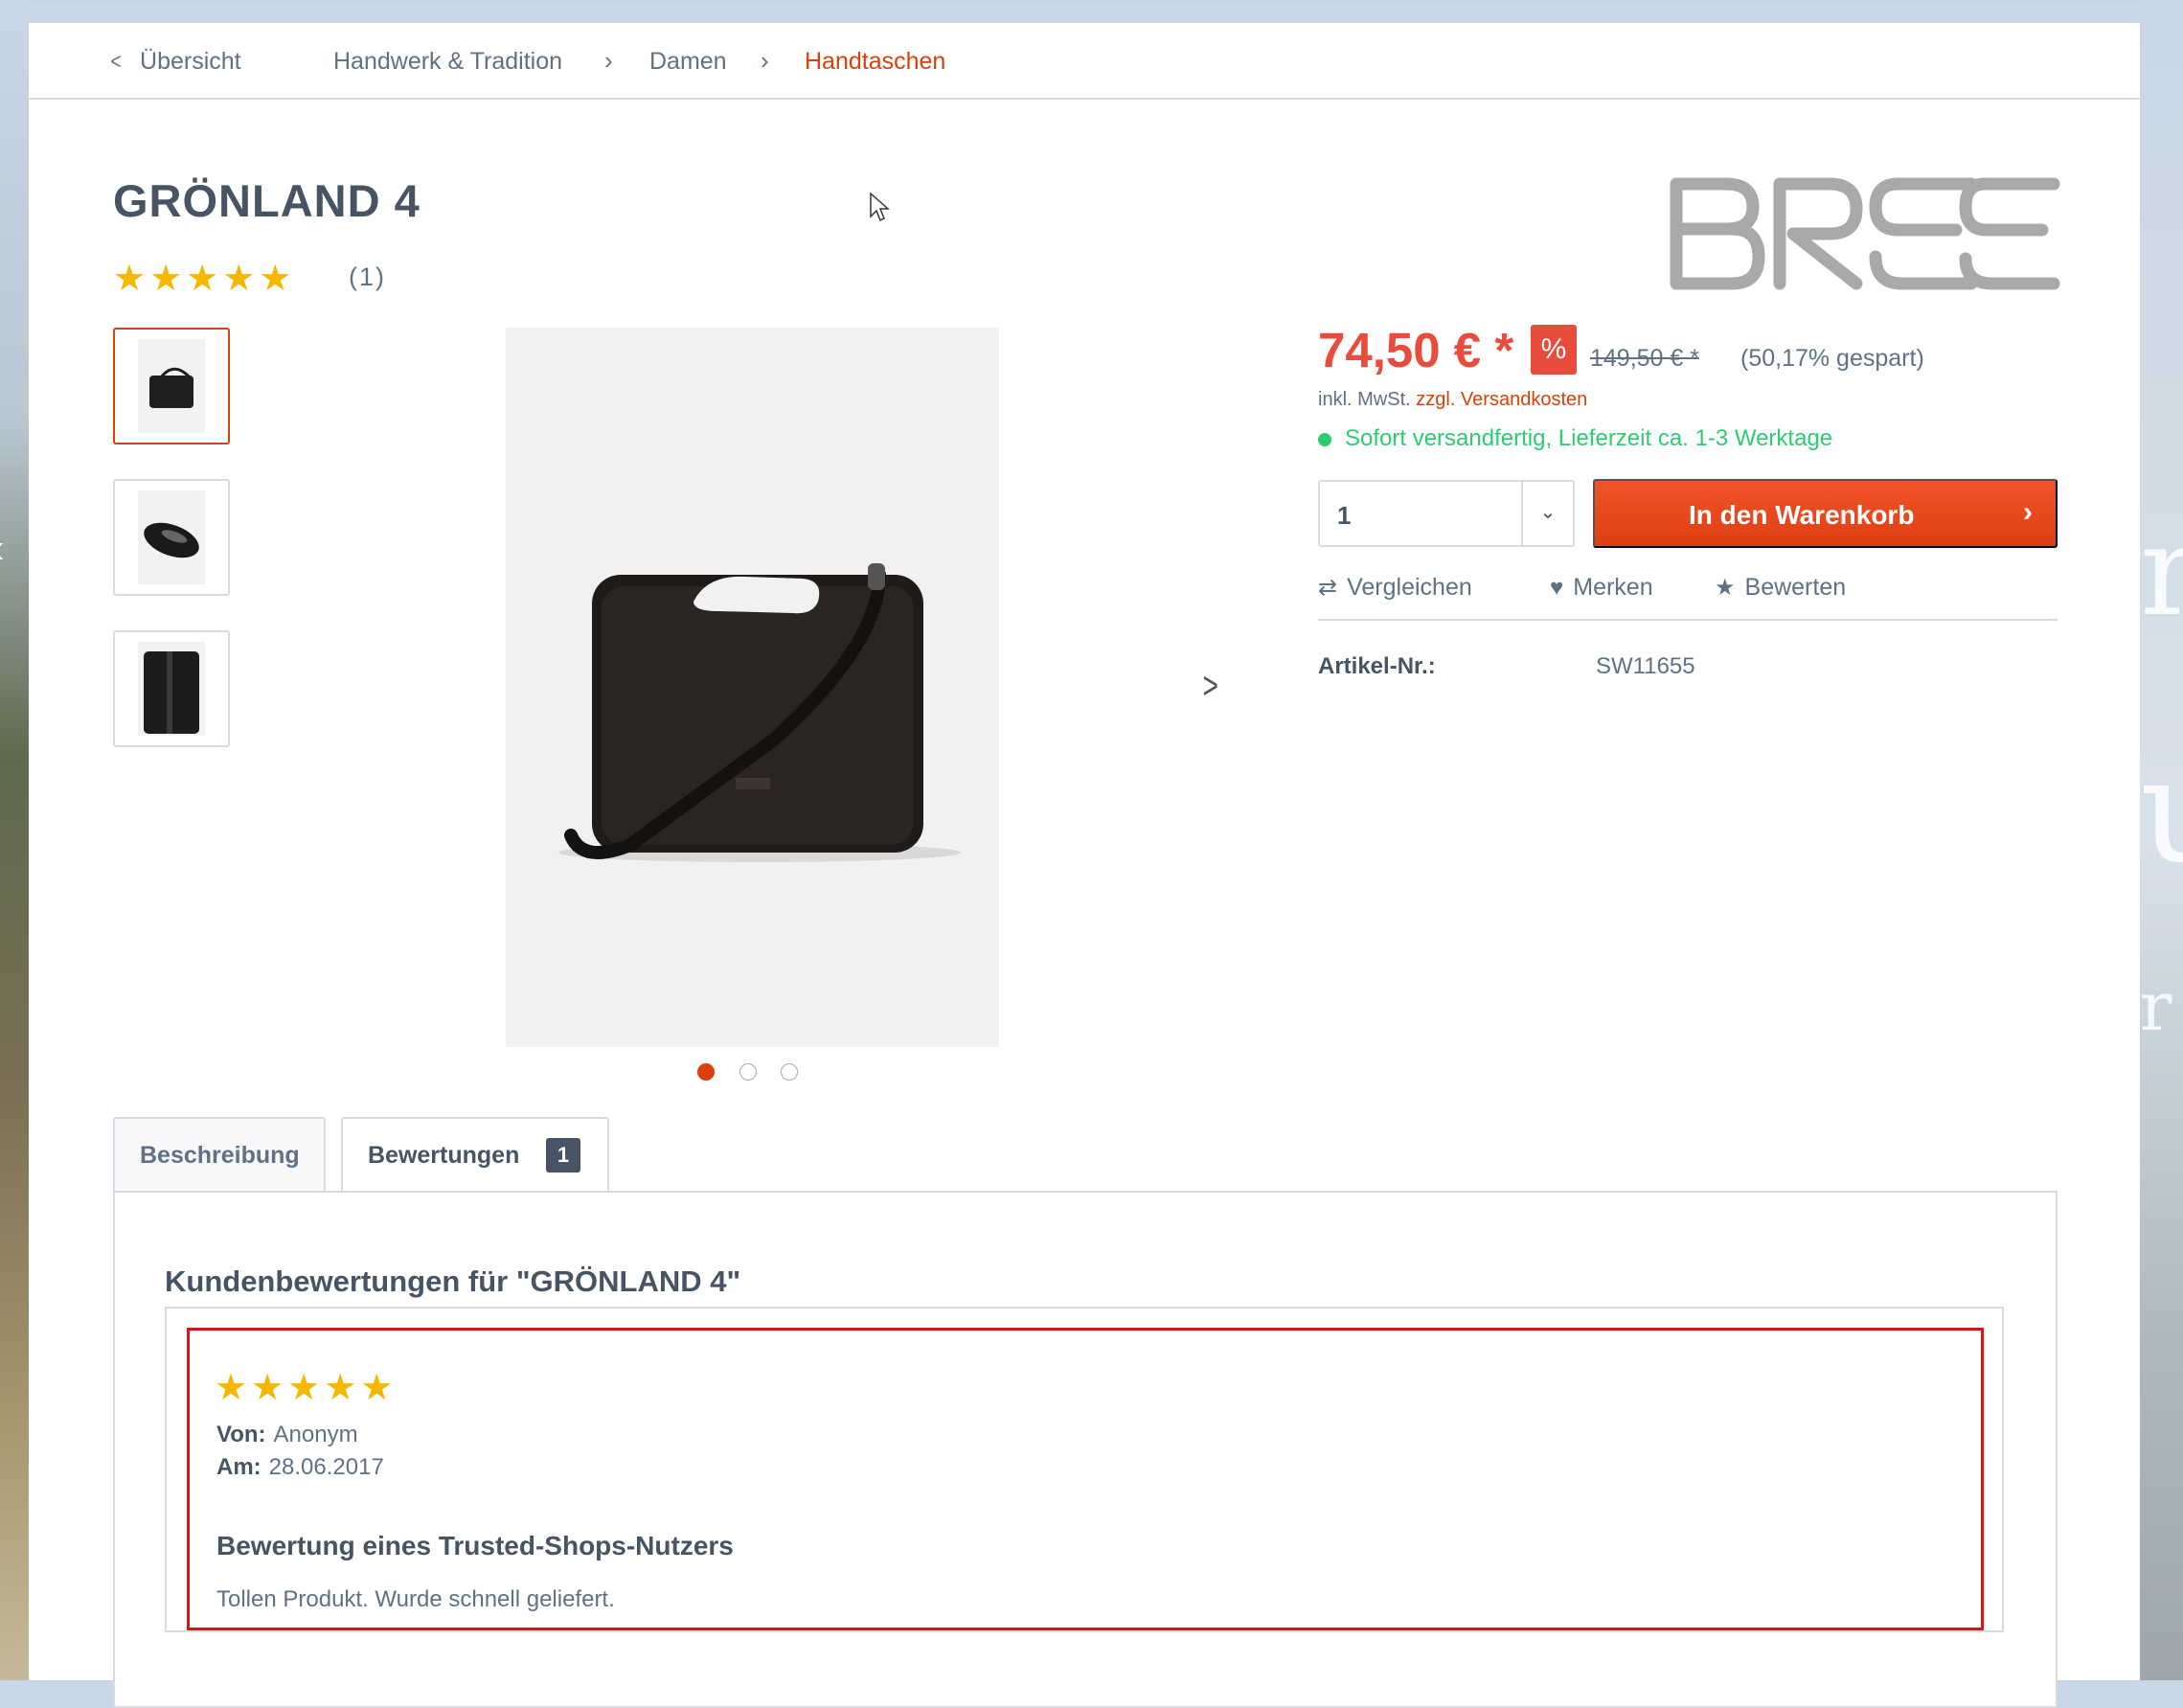 The width and height of the screenshot is (2183, 1708). Describe the element at coordinates (1644, 358) in the screenshot. I see `old-price: 149,50 € *` at that location.